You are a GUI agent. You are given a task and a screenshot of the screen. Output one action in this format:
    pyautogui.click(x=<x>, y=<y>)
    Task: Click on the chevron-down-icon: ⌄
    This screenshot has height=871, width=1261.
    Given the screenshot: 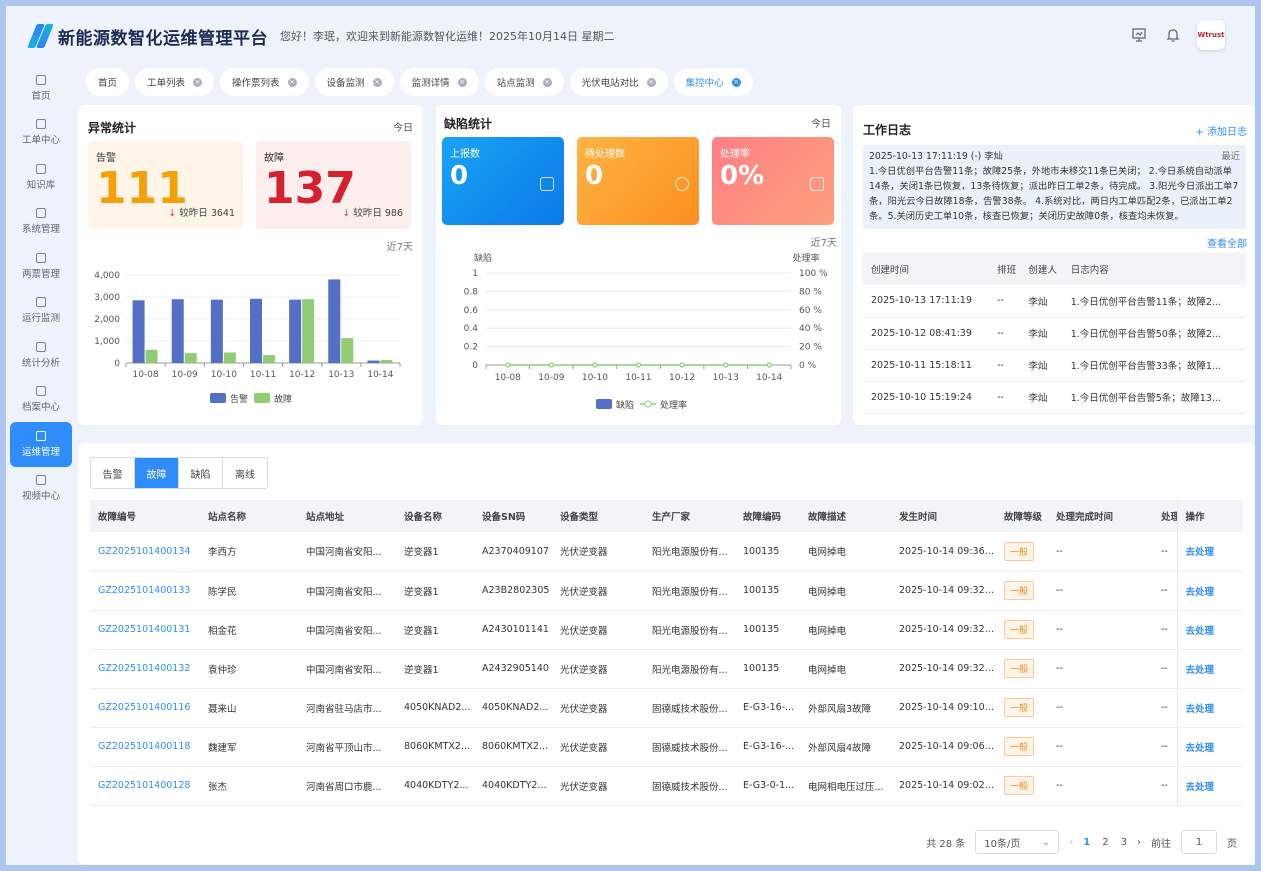 What is the action you would take?
    pyautogui.click(x=1046, y=842)
    